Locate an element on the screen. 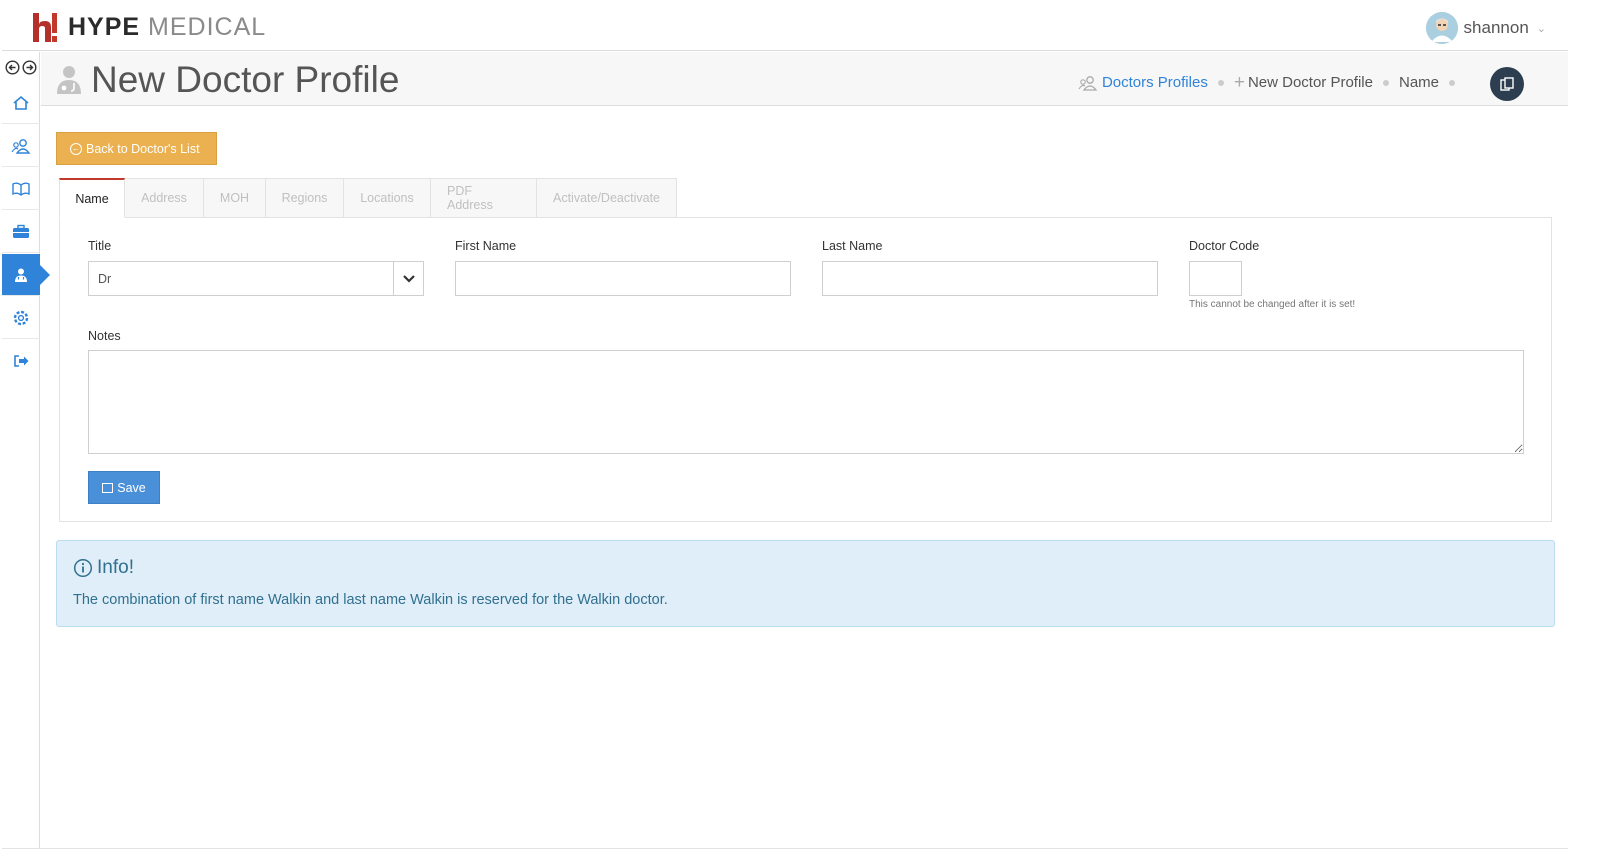 Image resolution: width=1600 pixels, height=868 pixels. tab-moh: MOH is located at coordinates (235, 198).